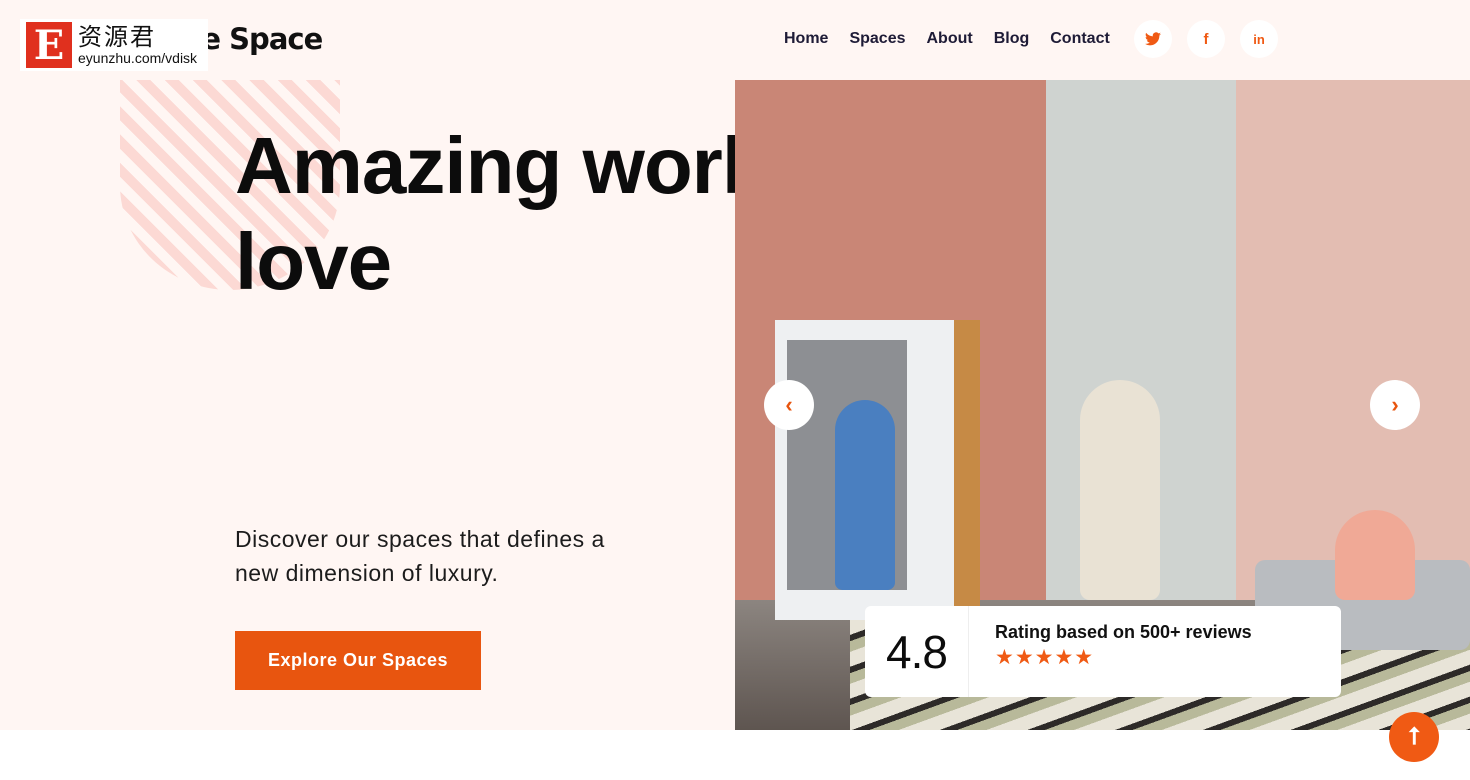  I want to click on carousel-next-button: ›, so click(1395, 405).